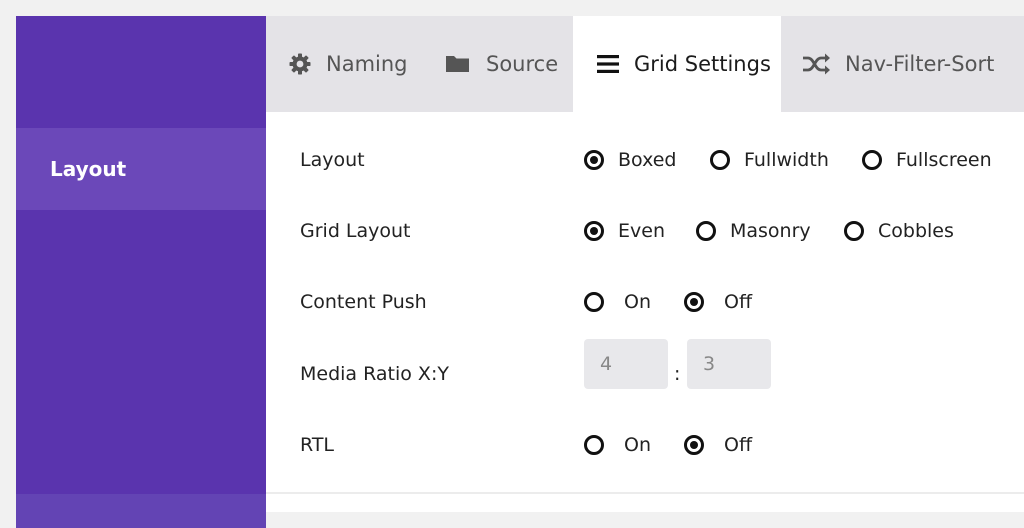 Image resolution: width=1024 pixels, height=528 pixels. What do you see at coordinates (141, 169) in the screenshot?
I see `sidebar-item-layout: Layout` at bounding box center [141, 169].